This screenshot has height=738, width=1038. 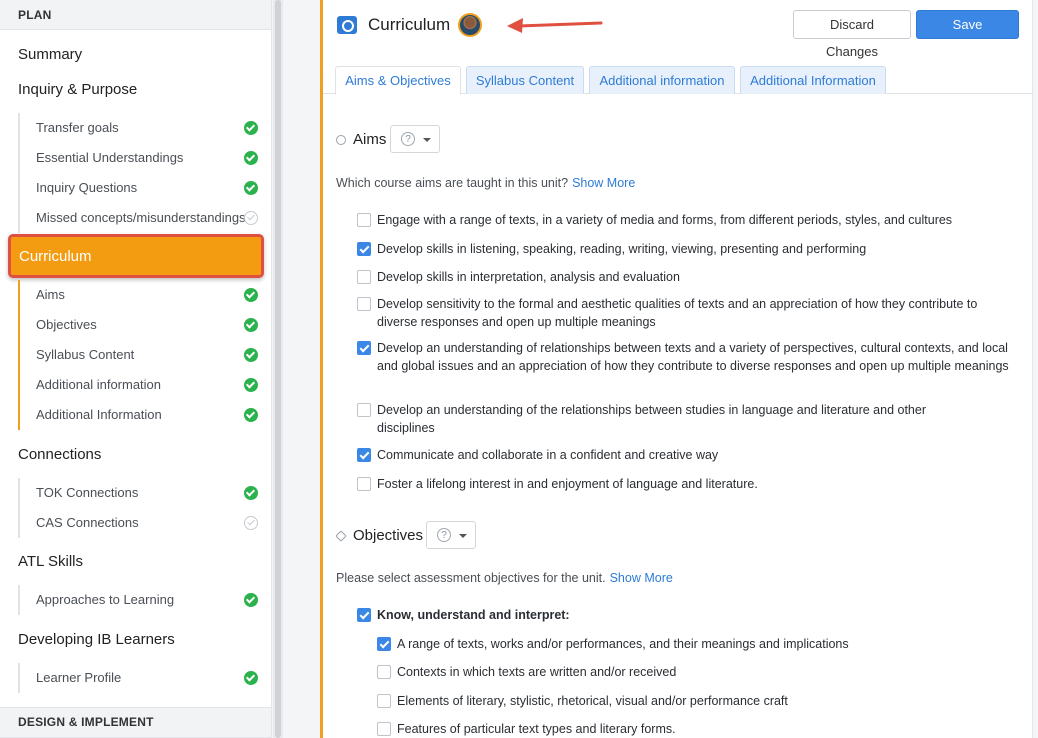 What do you see at coordinates (77, 127) in the screenshot?
I see `sidebar-item-label: Transfer goals` at bounding box center [77, 127].